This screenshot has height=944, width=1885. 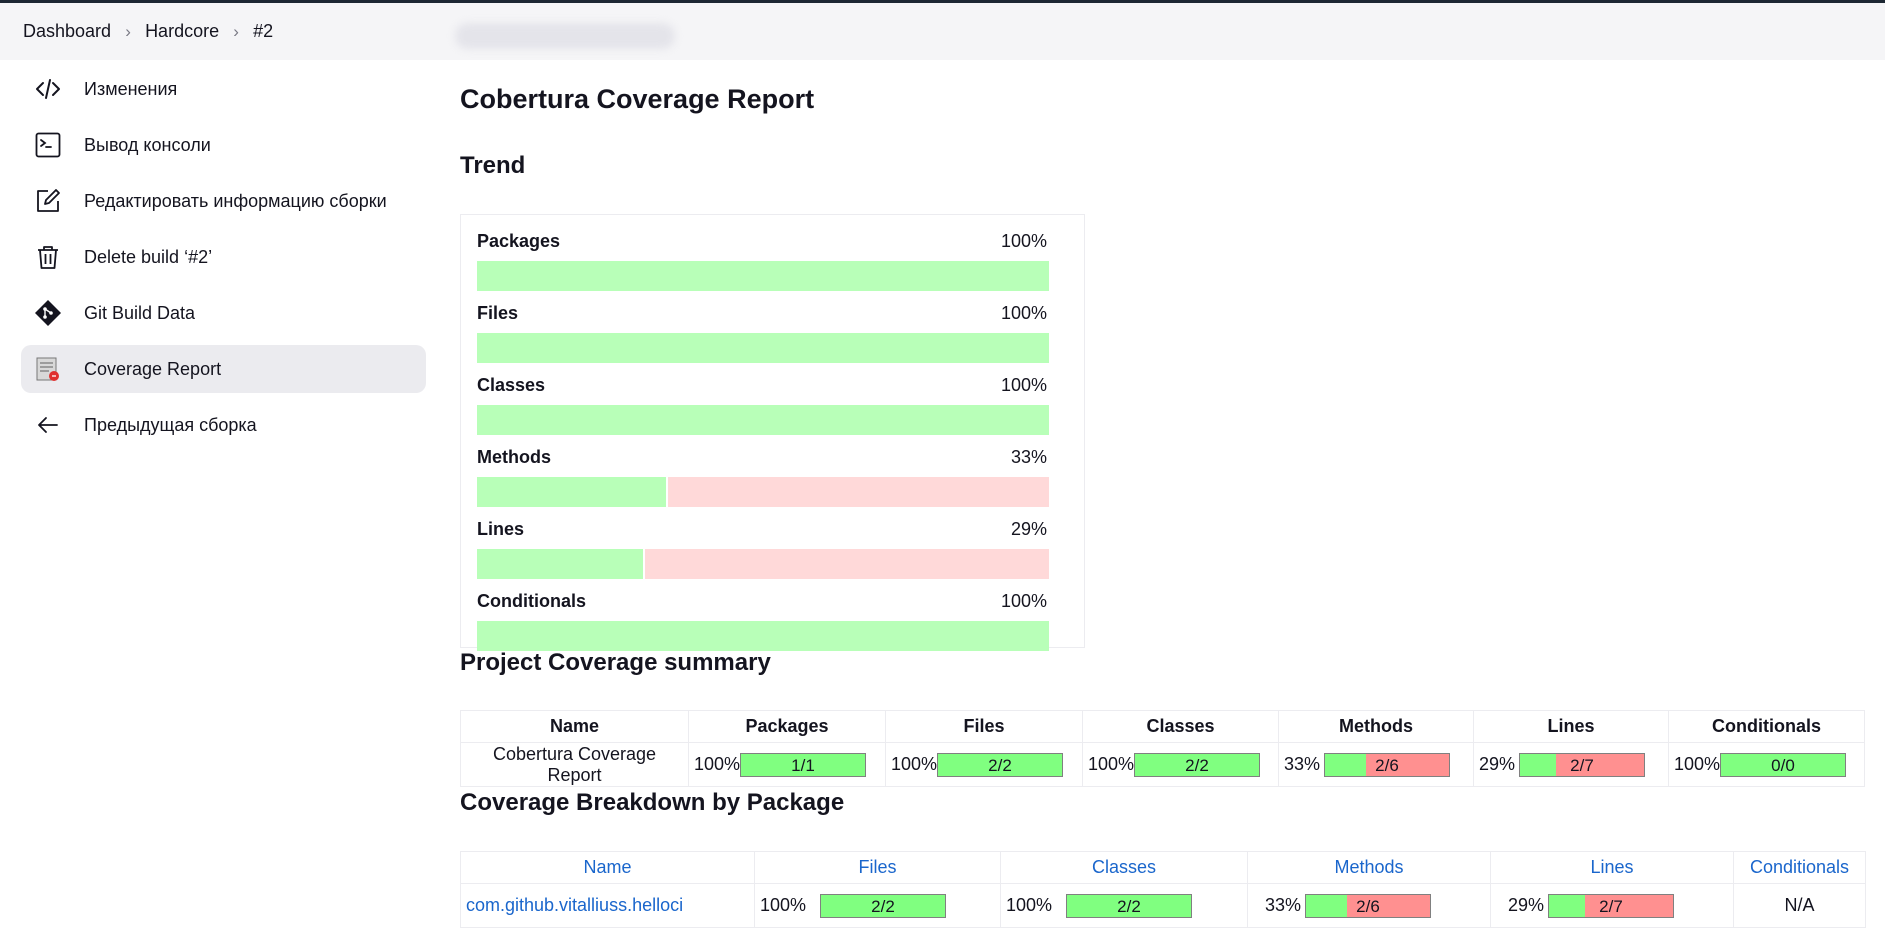 What do you see at coordinates (531, 601) in the screenshot?
I see `trend-label: Conditionals` at bounding box center [531, 601].